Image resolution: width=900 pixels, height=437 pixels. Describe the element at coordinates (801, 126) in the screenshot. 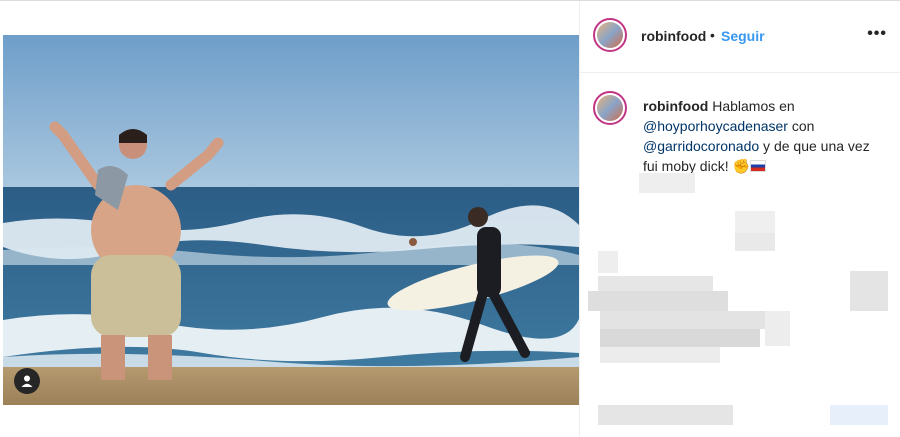

I see `caption-text: con` at that location.